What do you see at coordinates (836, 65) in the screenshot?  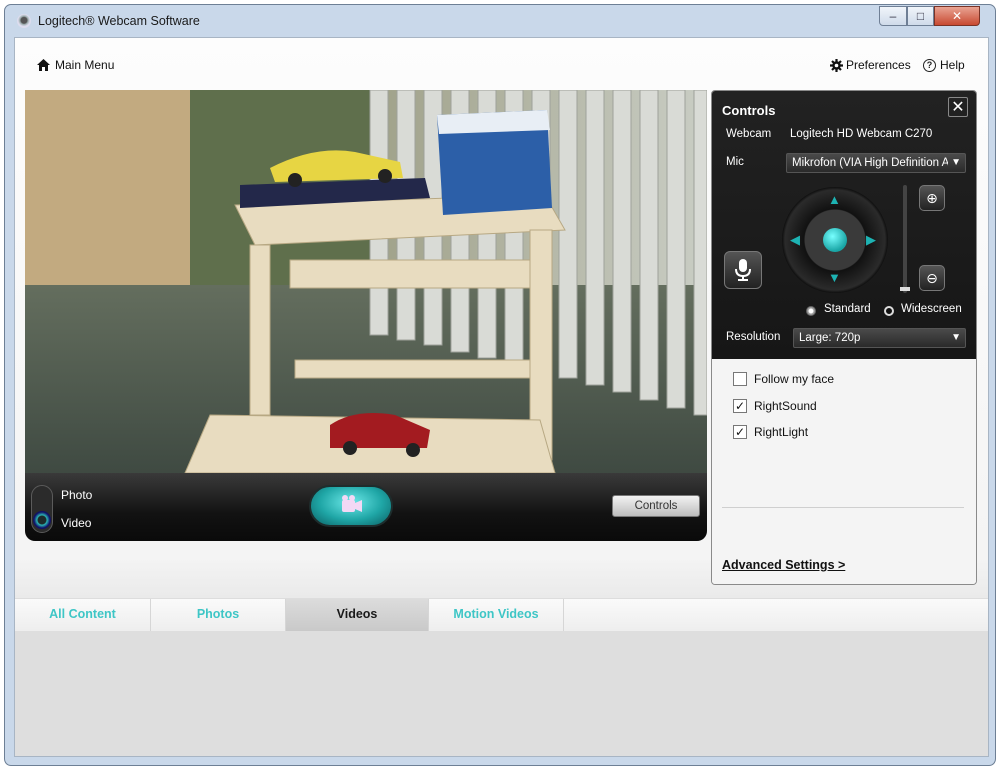 I see `gear-icon` at bounding box center [836, 65].